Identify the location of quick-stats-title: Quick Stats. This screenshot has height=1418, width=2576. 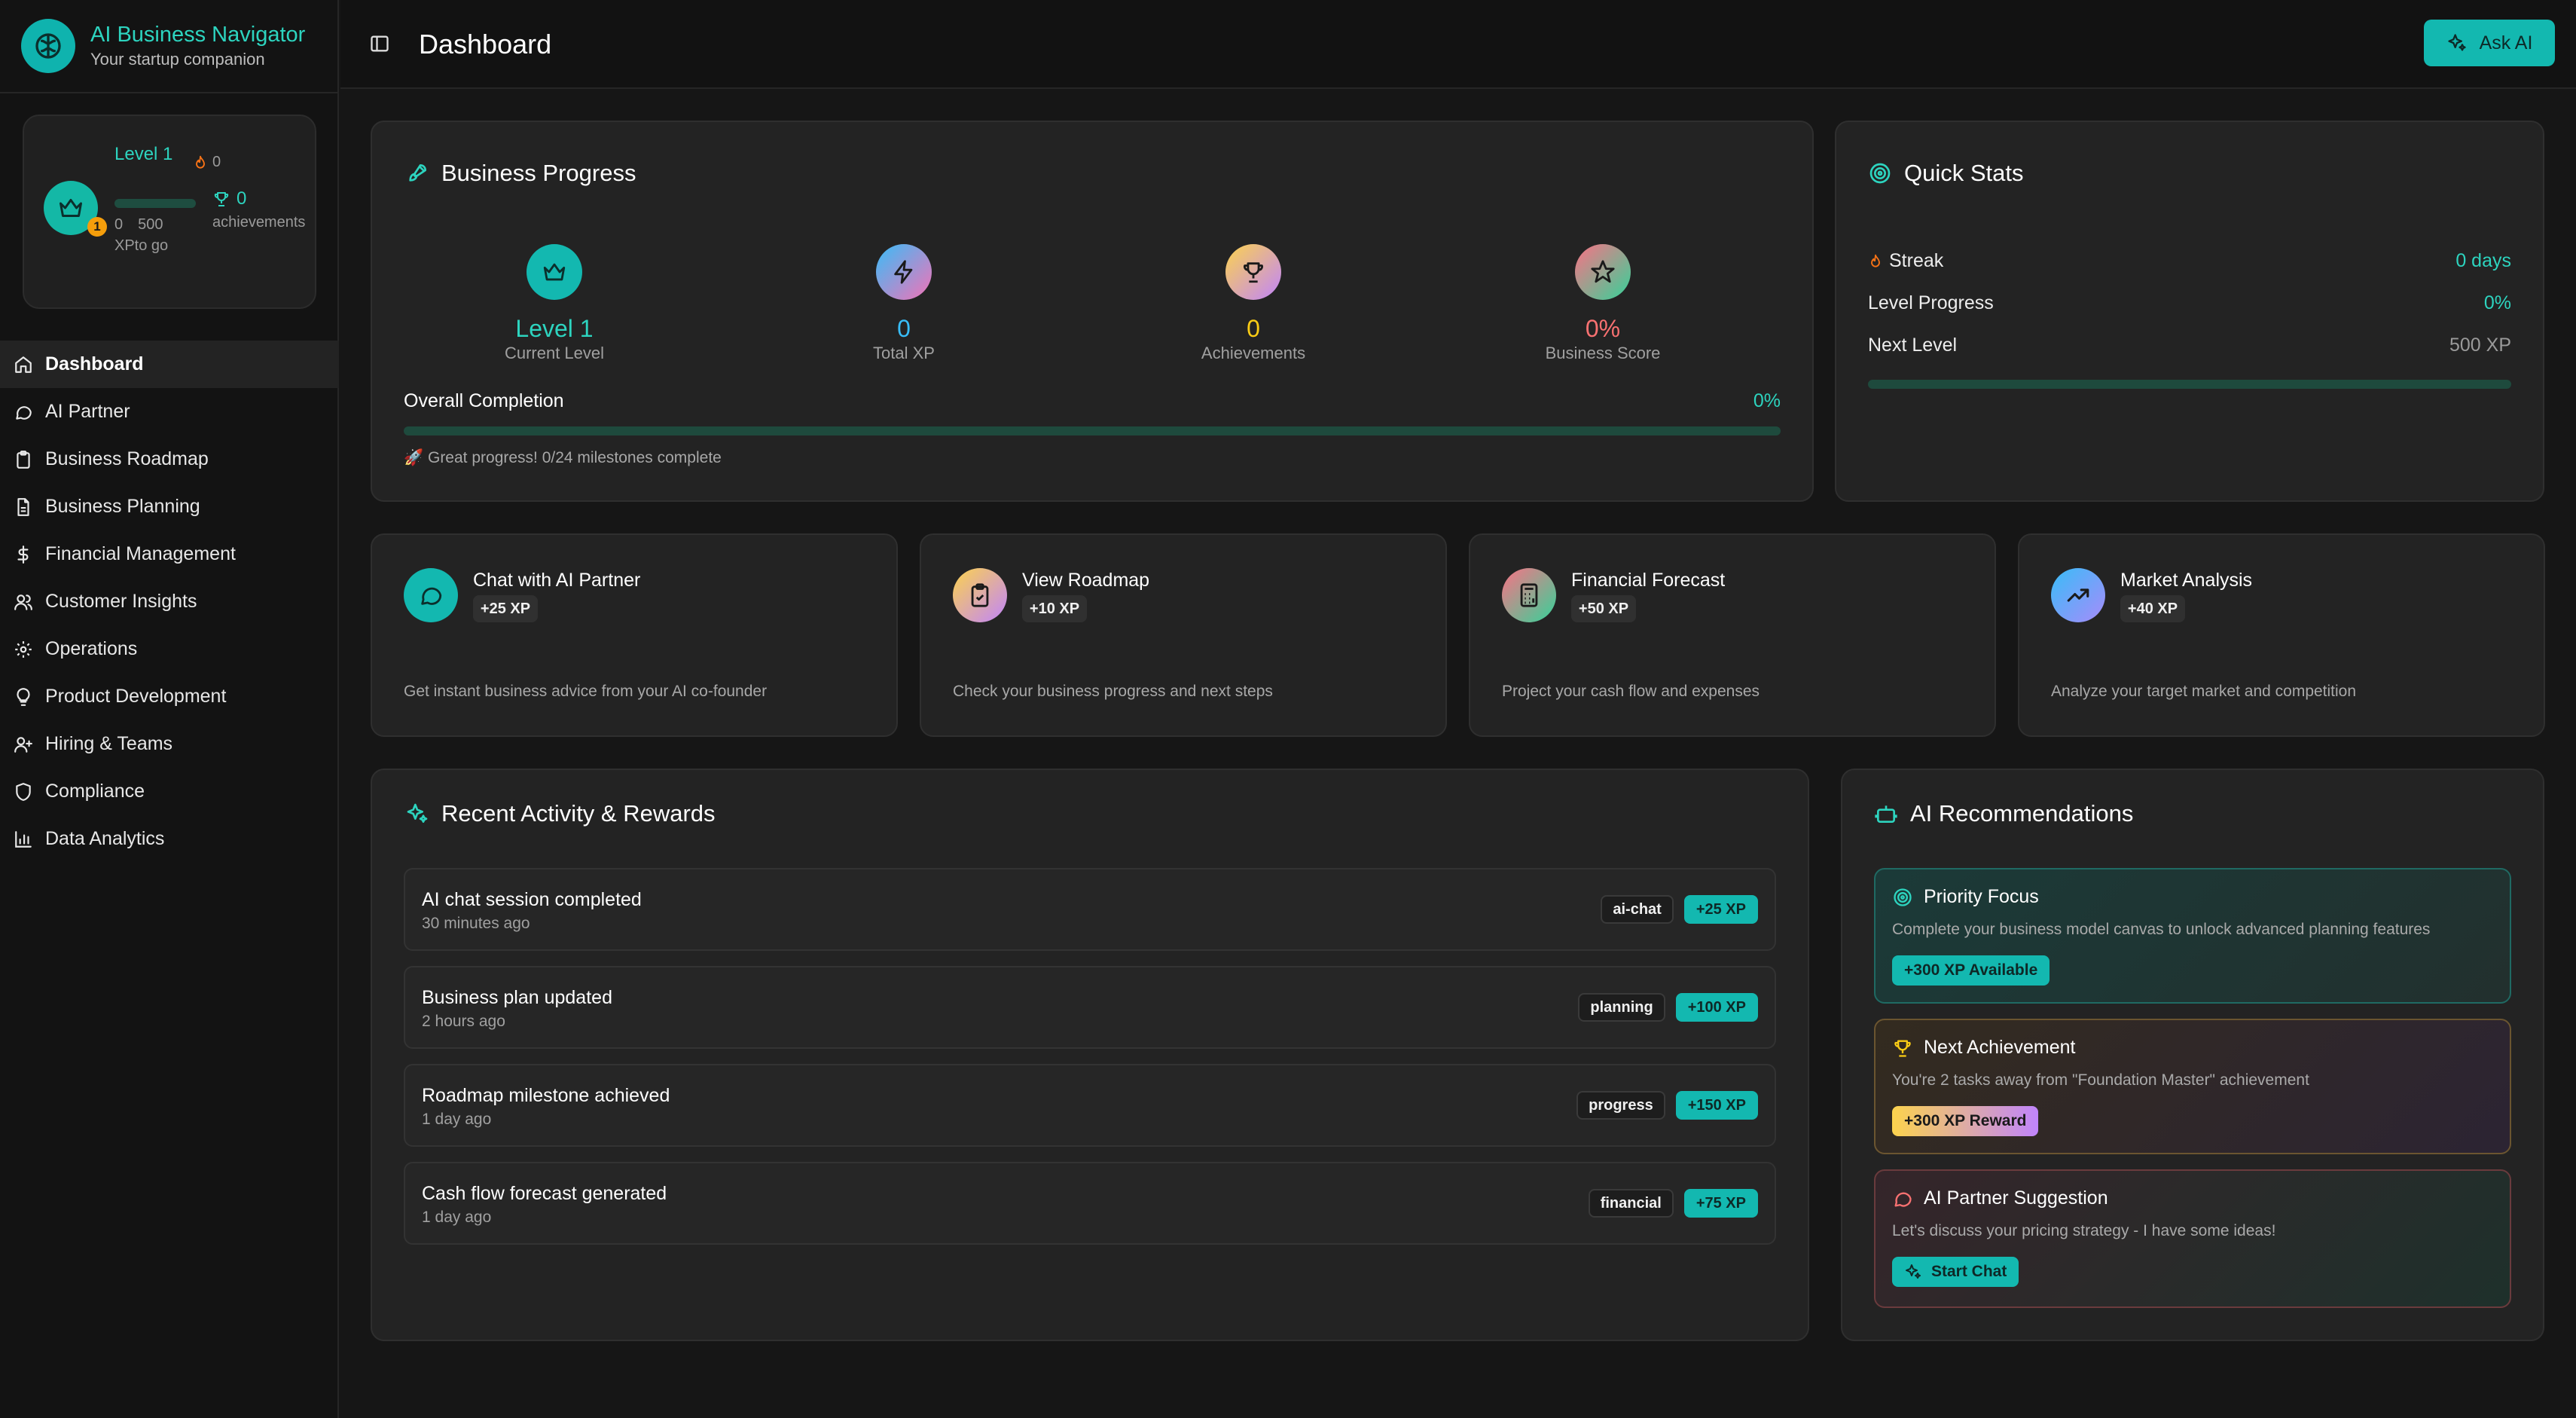
(1946, 173).